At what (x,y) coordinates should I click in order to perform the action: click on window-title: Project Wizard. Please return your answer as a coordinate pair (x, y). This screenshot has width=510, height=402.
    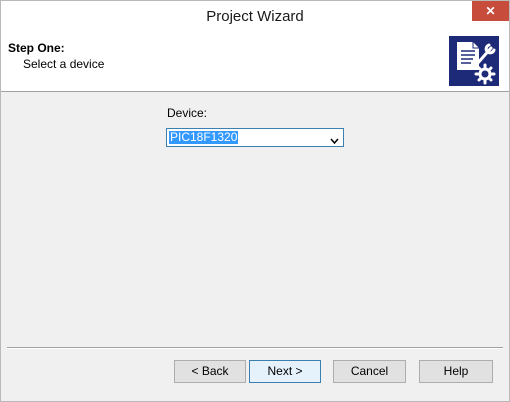
    Looking at the image, I should click on (255, 16).